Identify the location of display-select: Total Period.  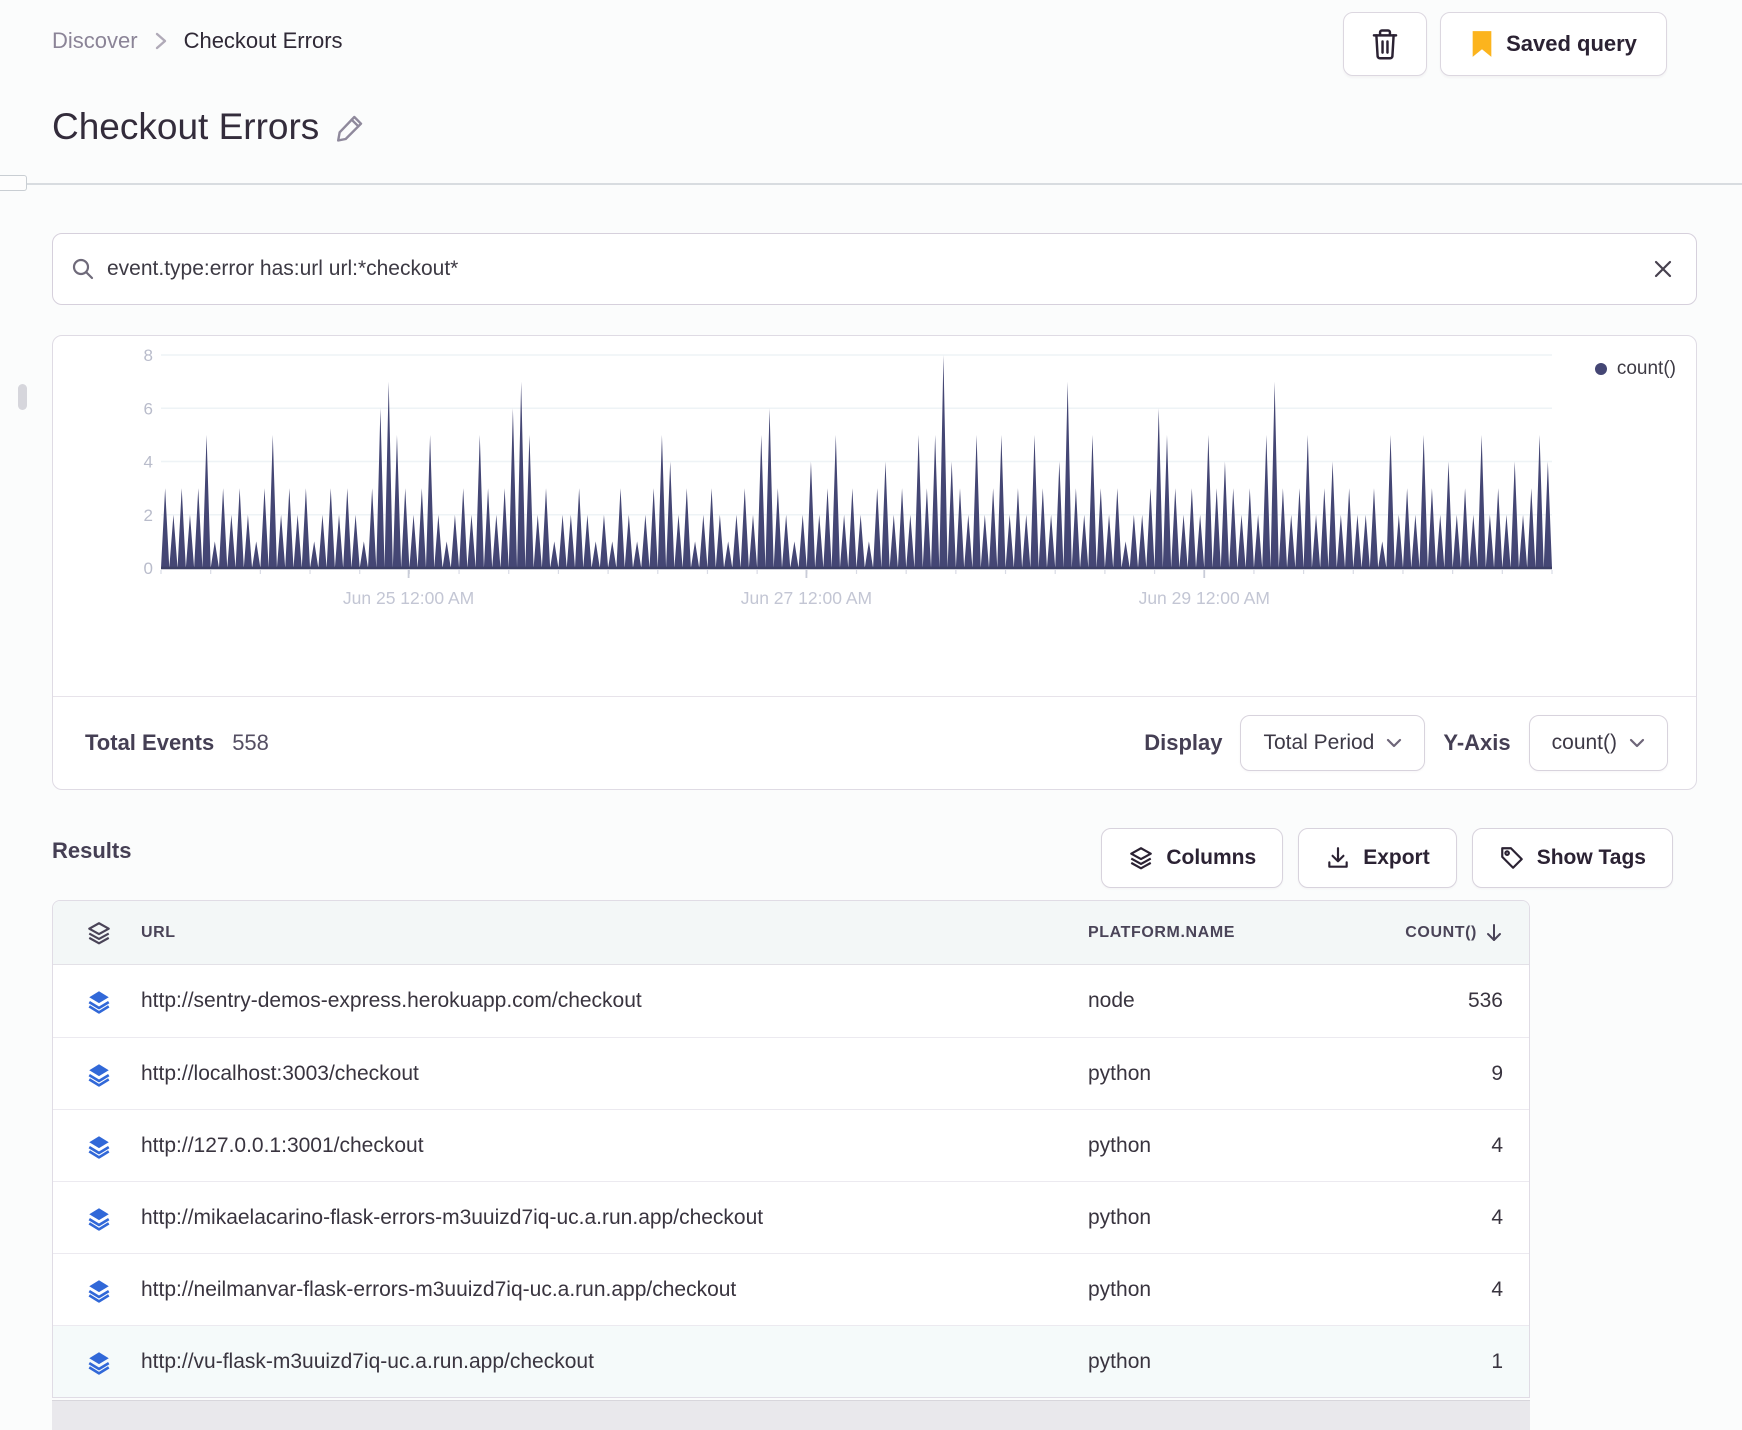
(1333, 743).